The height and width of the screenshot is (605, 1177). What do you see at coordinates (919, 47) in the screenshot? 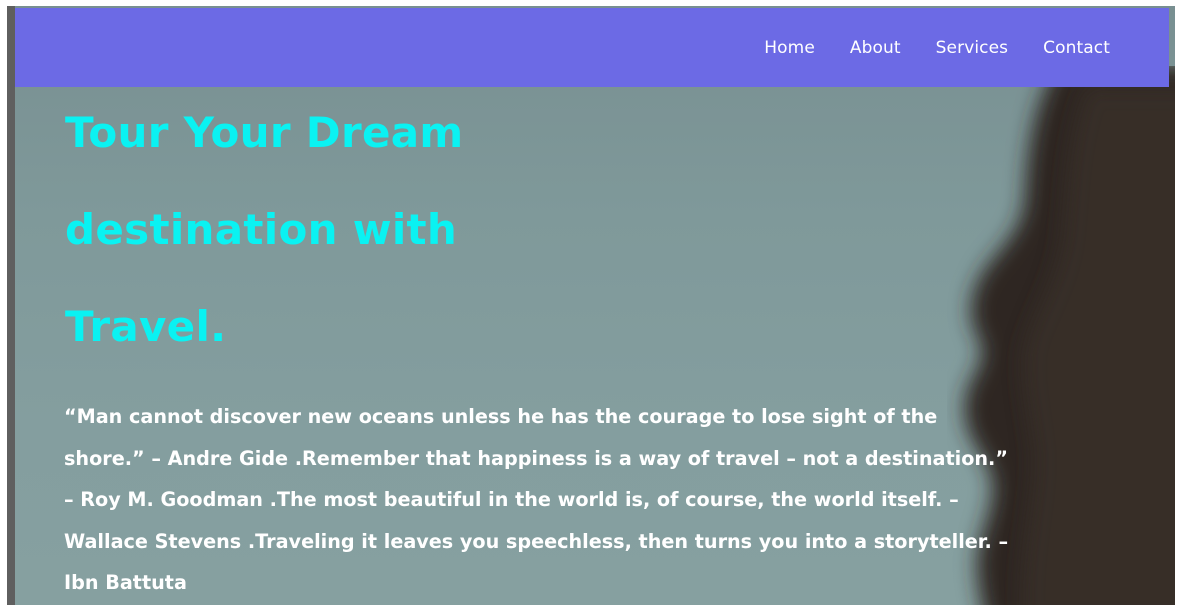
I see `nav-links: Home About Services Contact` at bounding box center [919, 47].